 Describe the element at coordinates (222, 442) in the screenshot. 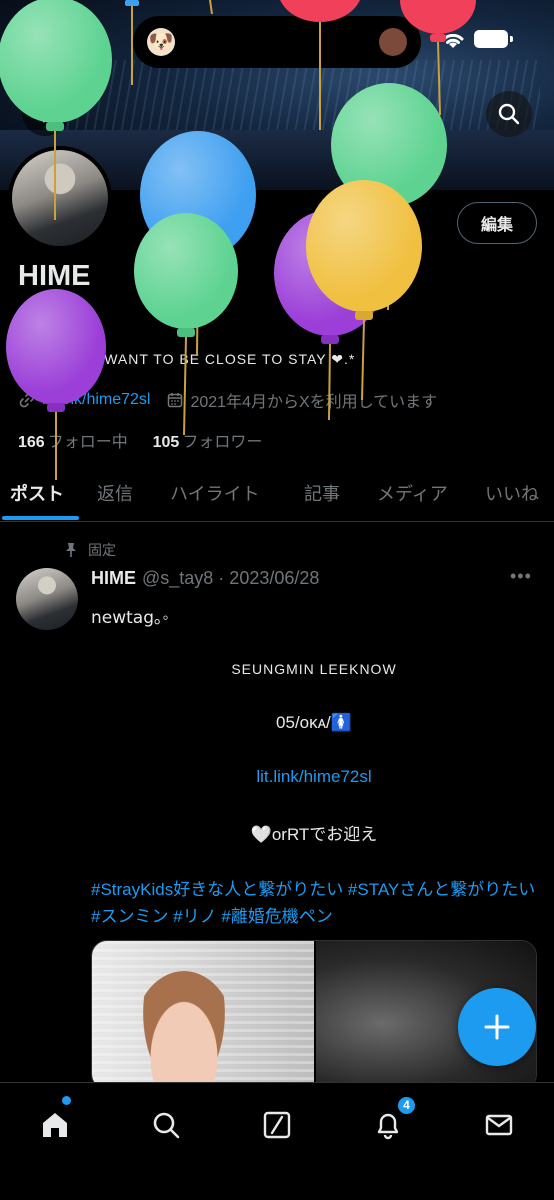

I see `followers-label: フォロワー` at that location.